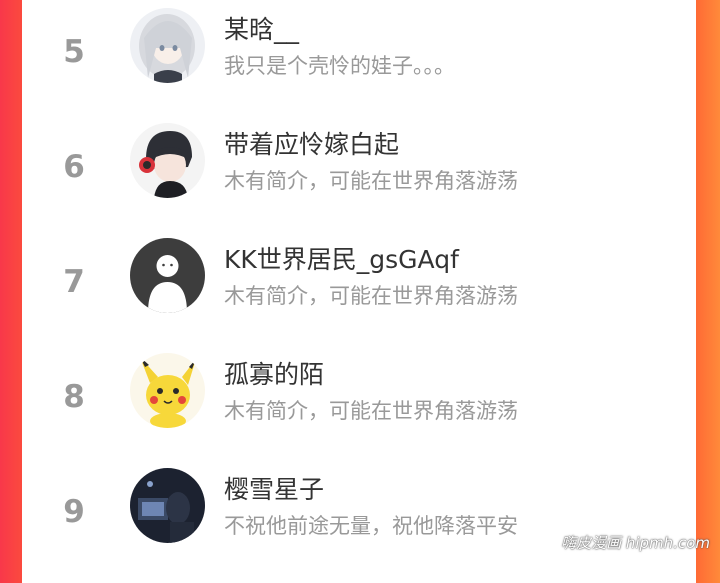 Image resolution: width=720 pixels, height=583 pixels. What do you see at coordinates (274, 488) in the screenshot?
I see `user-name: 樱雪星子` at bounding box center [274, 488].